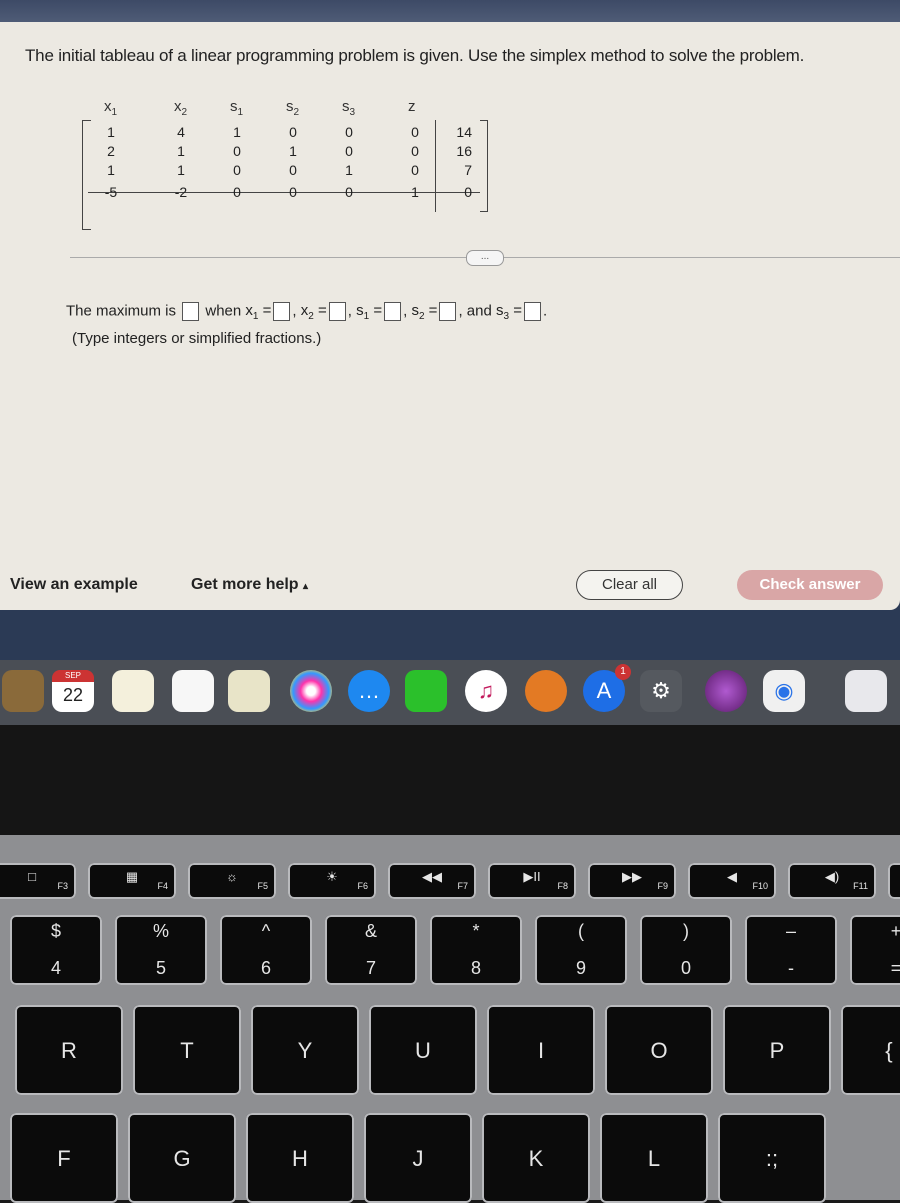 Image resolution: width=900 pixels, height=1203 pixels. I want to click on number-key: * 8, so click(476, 950).